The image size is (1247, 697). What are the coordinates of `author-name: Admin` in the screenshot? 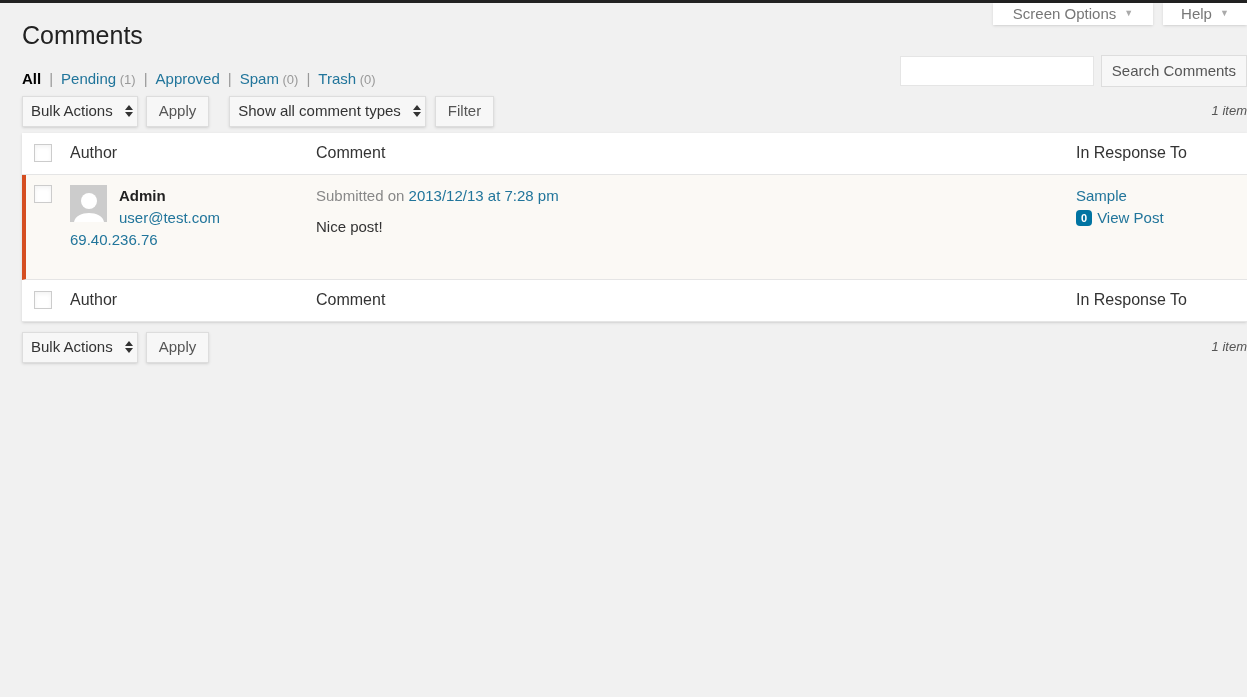 It's located at (143, 195).